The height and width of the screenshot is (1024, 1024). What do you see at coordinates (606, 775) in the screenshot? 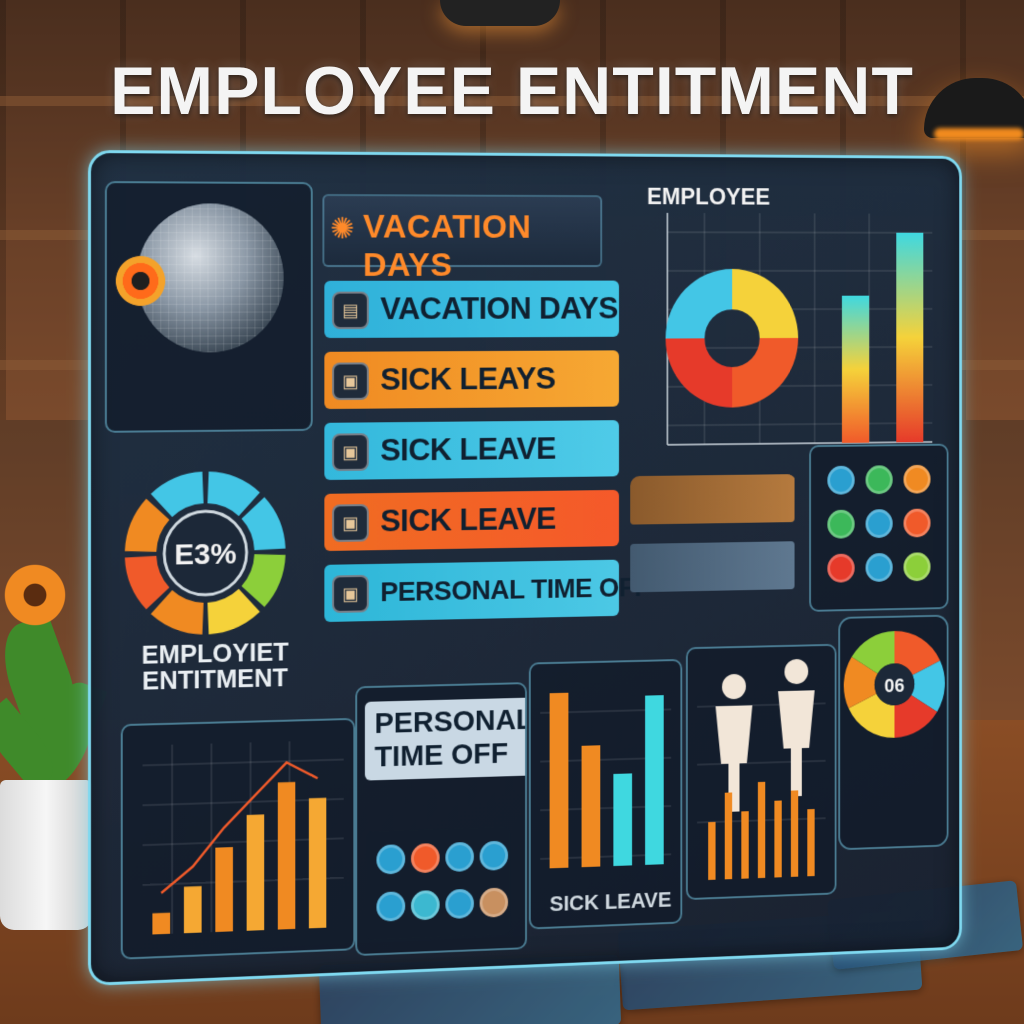
I see `sick-leave-svg` at bounding box center [606, 775].